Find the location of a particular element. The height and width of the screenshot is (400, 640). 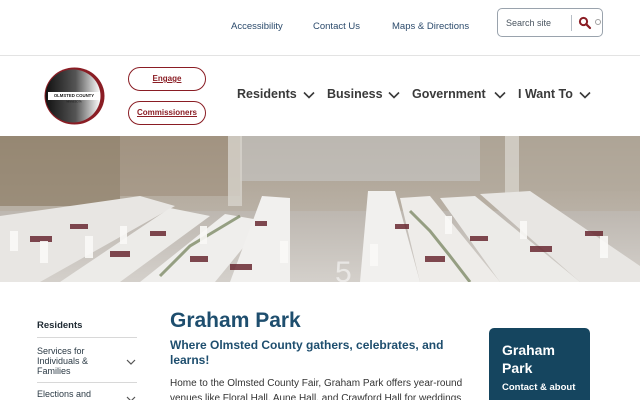

logo-subtext: MINNESOTA is located at coordinates (73, 102).